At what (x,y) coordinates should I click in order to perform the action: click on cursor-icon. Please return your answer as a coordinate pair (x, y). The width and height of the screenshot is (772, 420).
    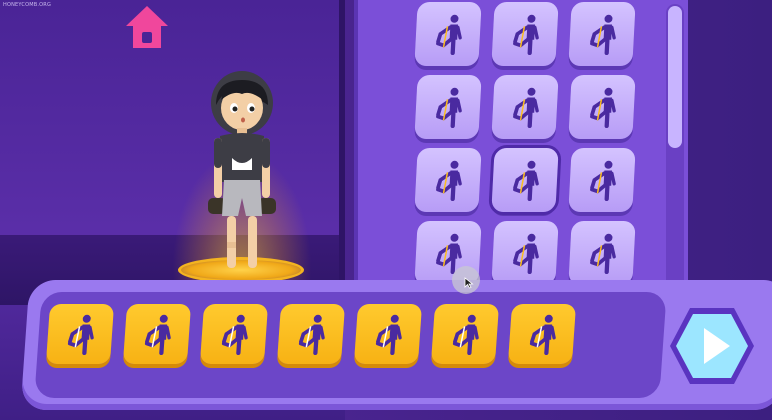
    Looking at the image, I should click on (469, 283).